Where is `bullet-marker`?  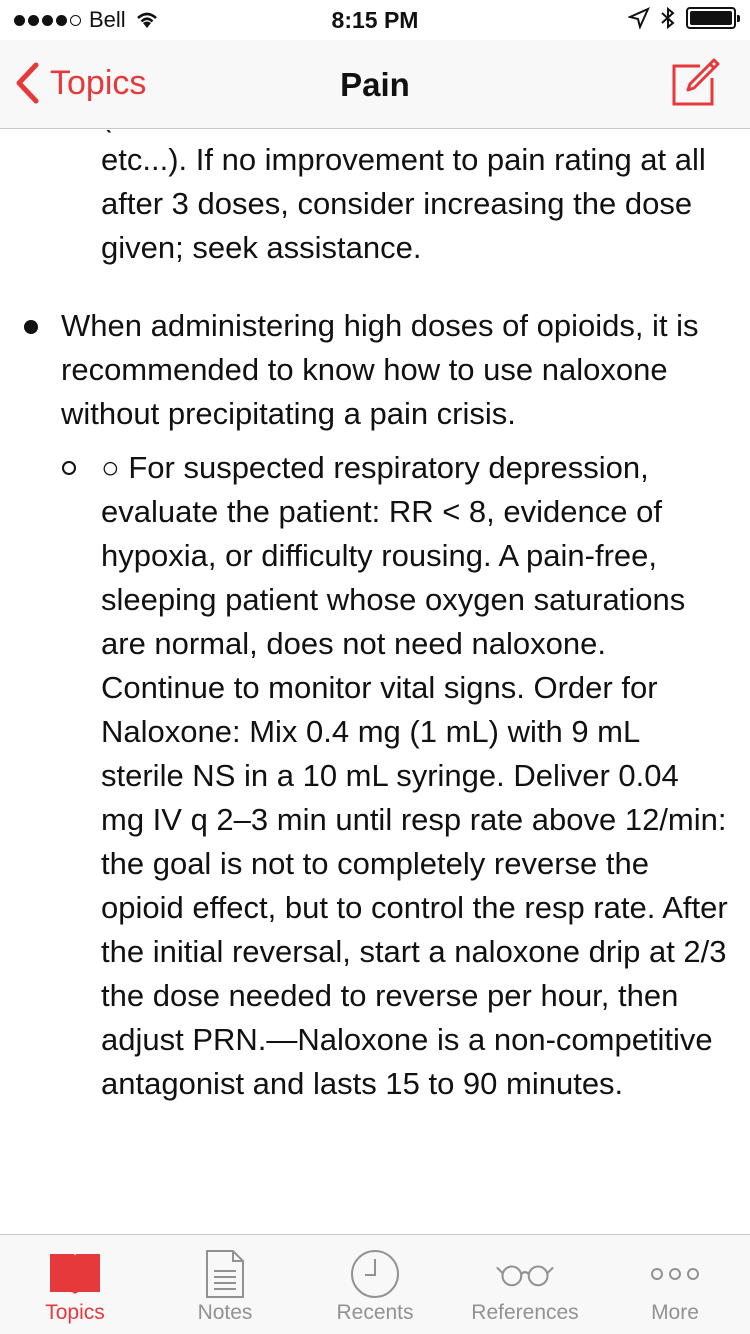 bullet-marker is located at coordinates (31, 327).